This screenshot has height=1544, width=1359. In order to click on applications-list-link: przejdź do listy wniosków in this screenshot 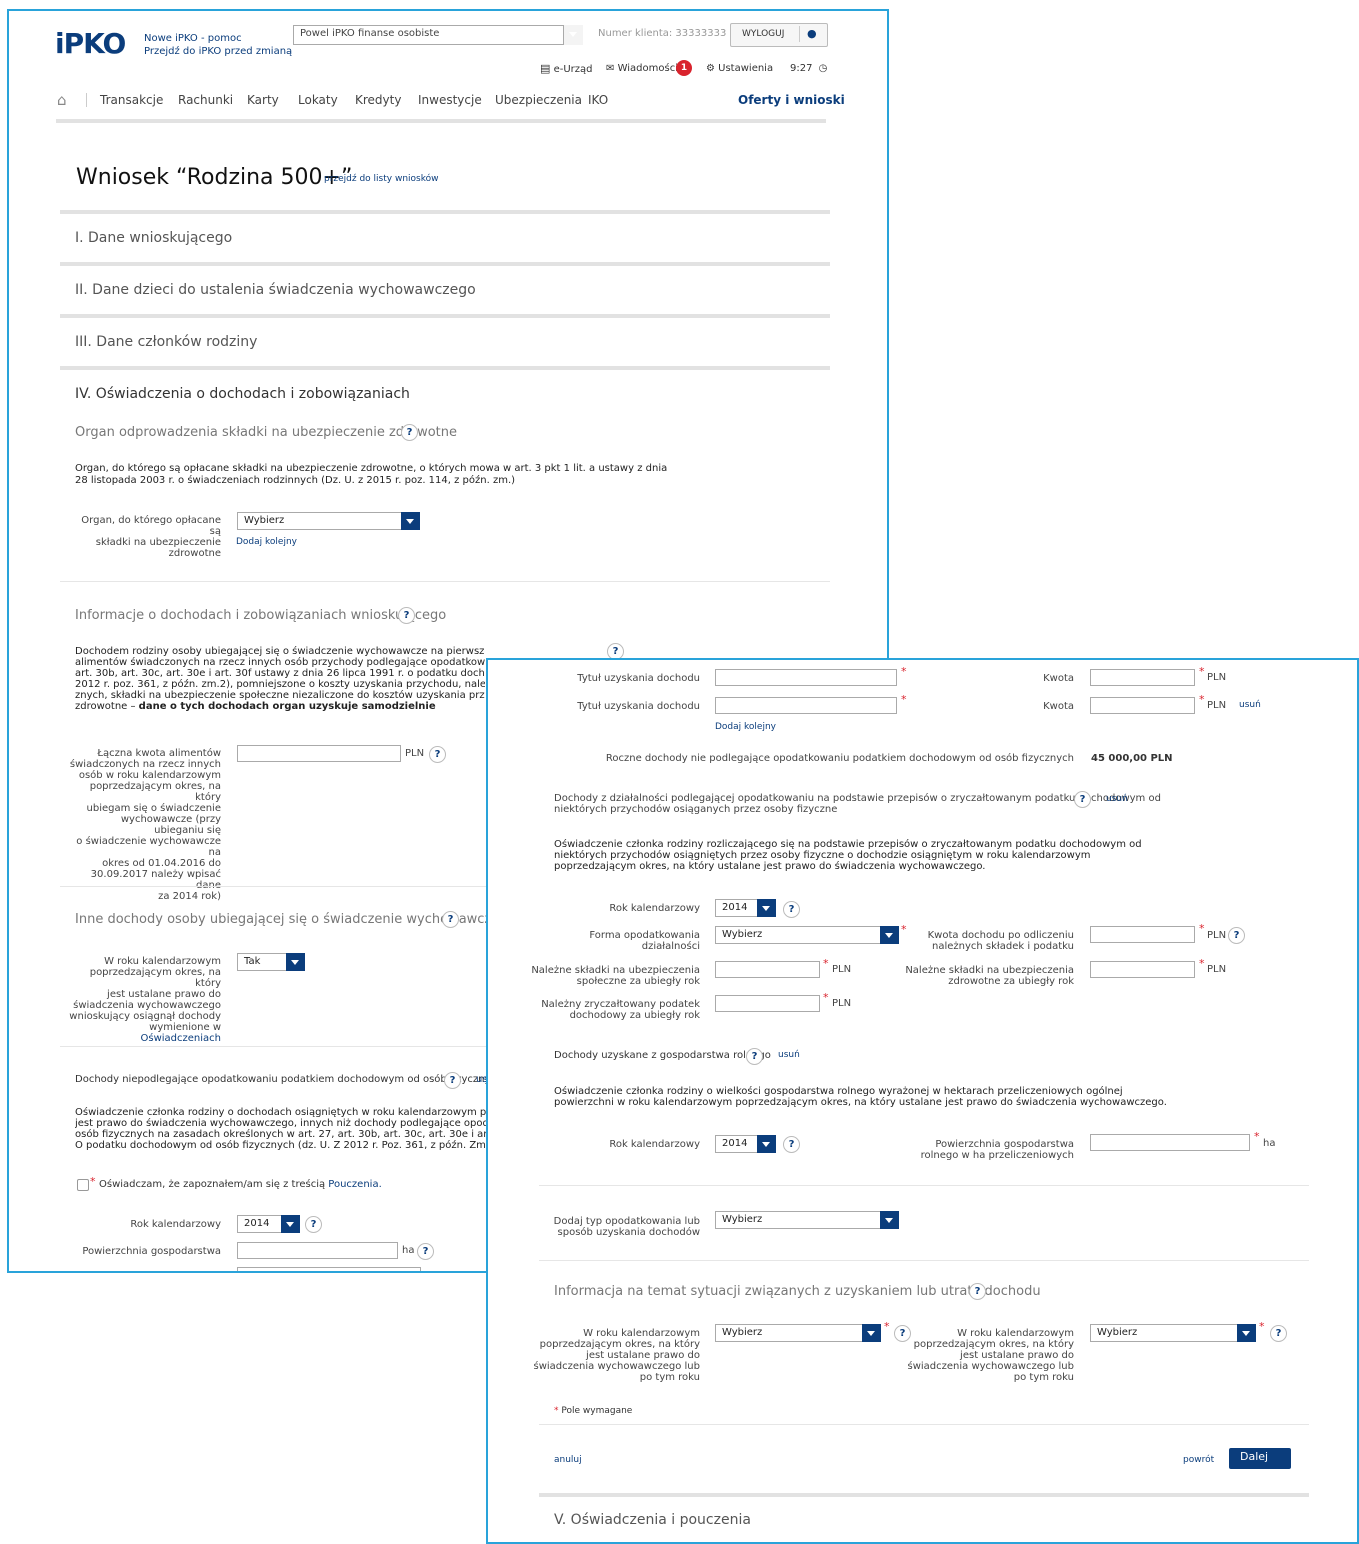, I will do `click(381, 179)`.